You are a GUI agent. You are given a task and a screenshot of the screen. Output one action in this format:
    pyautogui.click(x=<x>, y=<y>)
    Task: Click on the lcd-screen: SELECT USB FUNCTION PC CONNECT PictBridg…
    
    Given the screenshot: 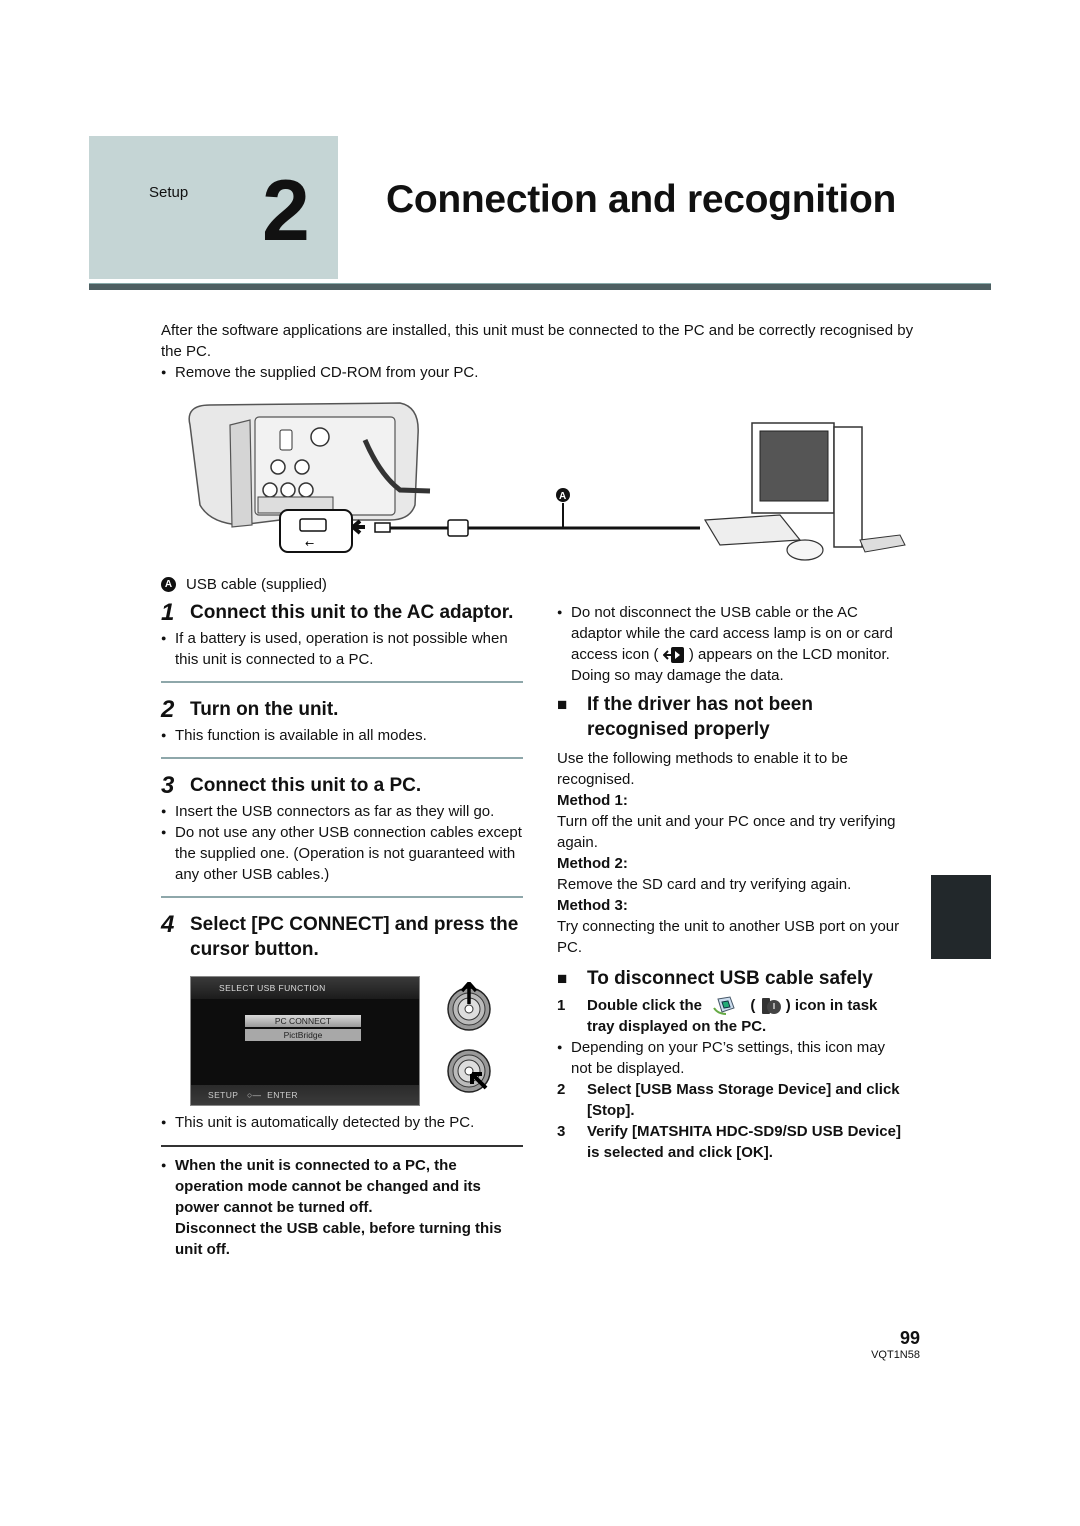 What is the action you would take?
    pyautogui.click(x=305, y=1041)
    